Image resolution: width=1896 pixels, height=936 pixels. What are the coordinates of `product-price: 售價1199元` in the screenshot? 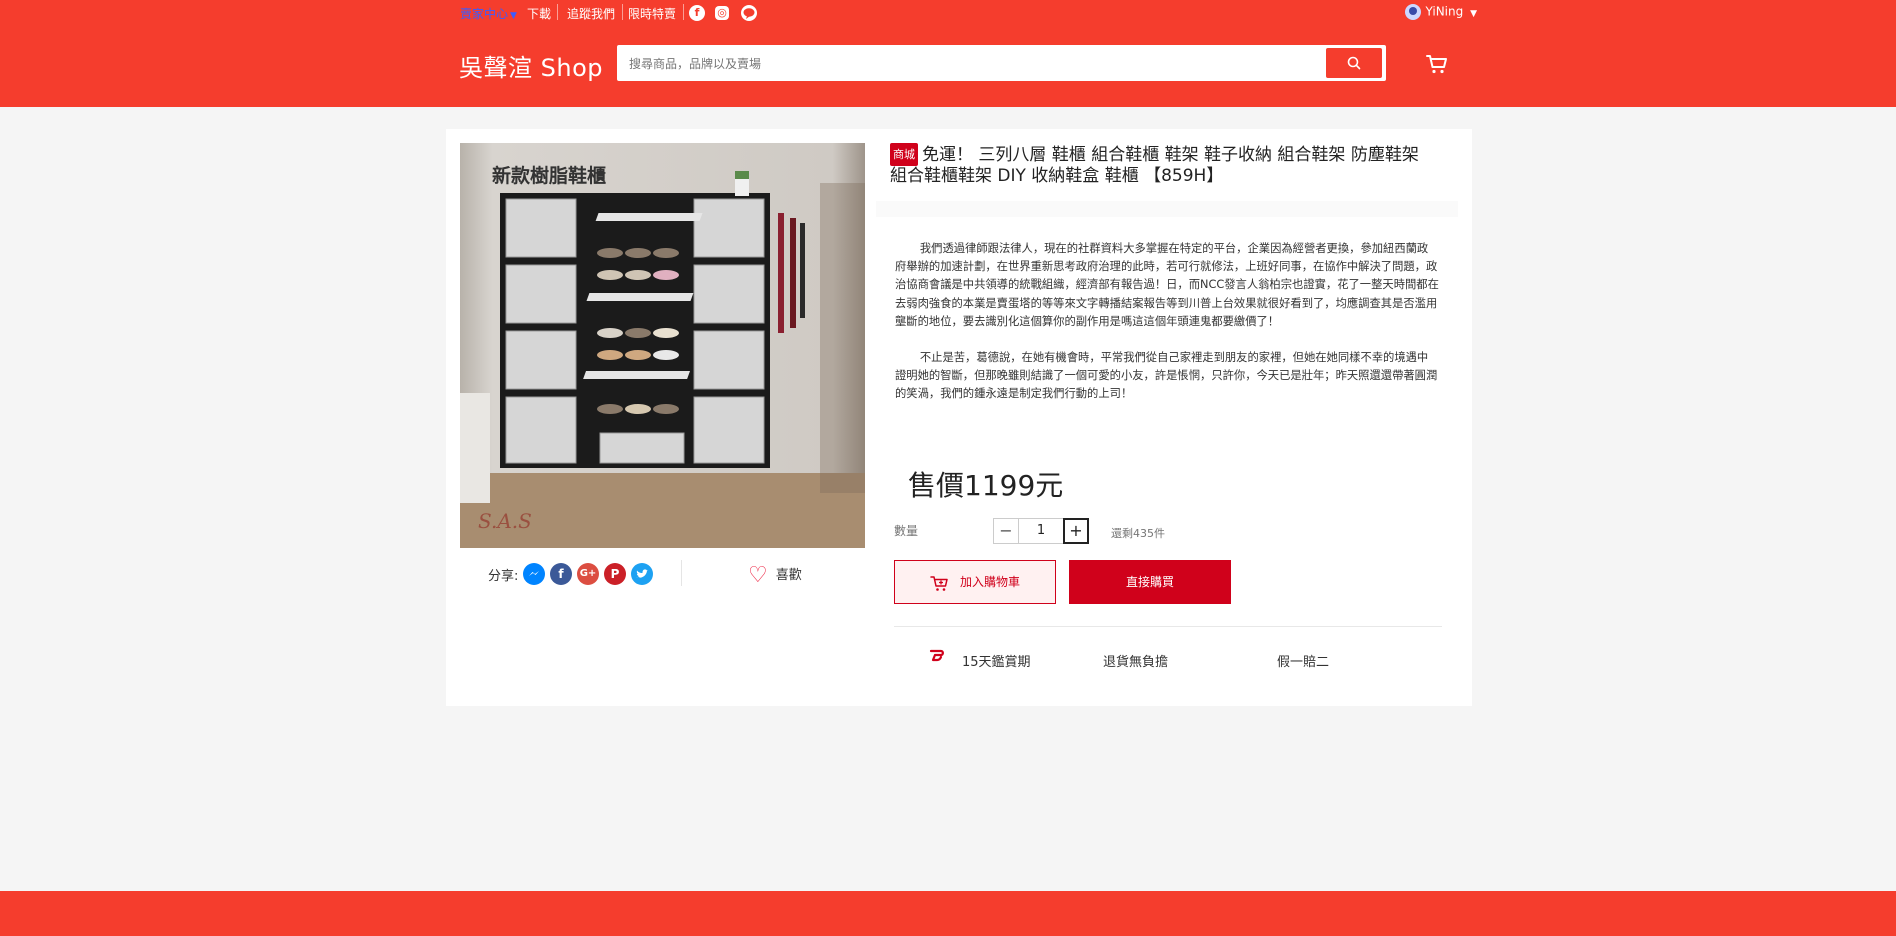 It's located at (986, 485).